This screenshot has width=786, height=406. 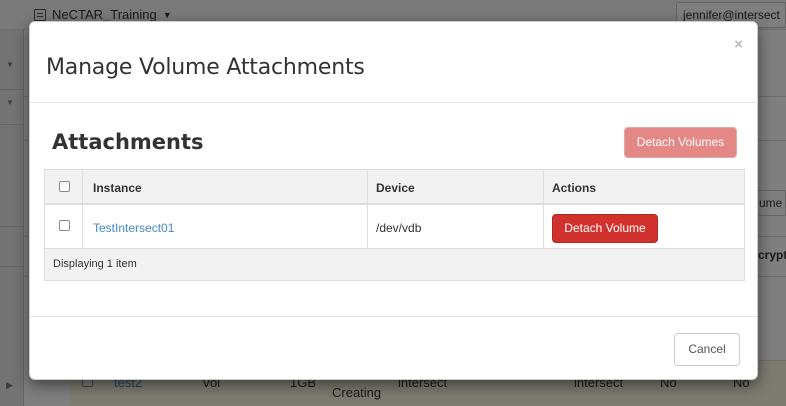 I want to click on header-device-cell: Device, so click(x=456, y=186).